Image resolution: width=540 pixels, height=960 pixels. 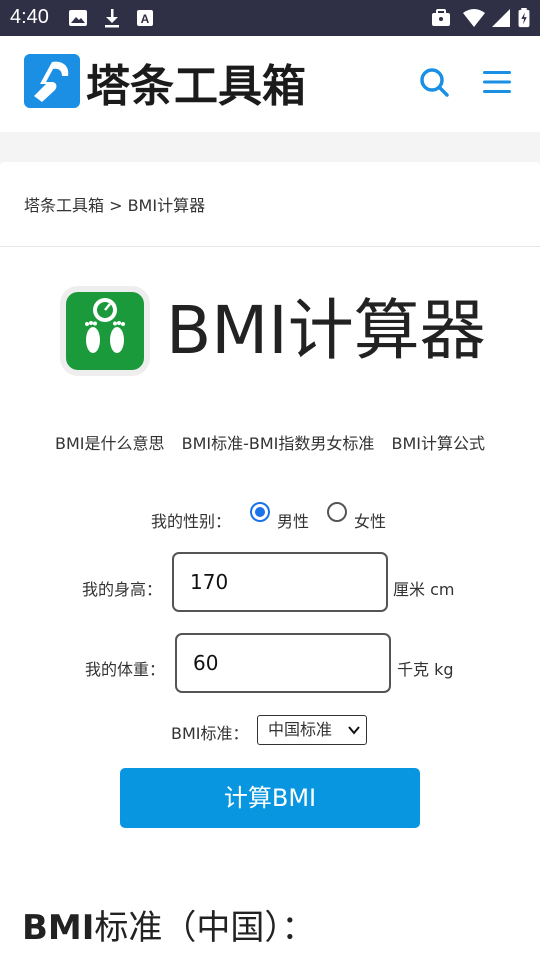 What do you see at coordinates (29, 17) in the screenshot?
I see `status-time: 4:40` at bounding box center [29, 17].